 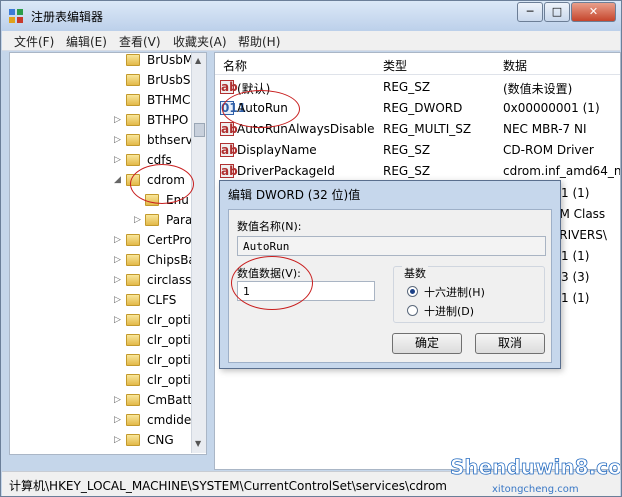 I want to click on tree-item-label: clr_opti, so click(x=169, y=320).